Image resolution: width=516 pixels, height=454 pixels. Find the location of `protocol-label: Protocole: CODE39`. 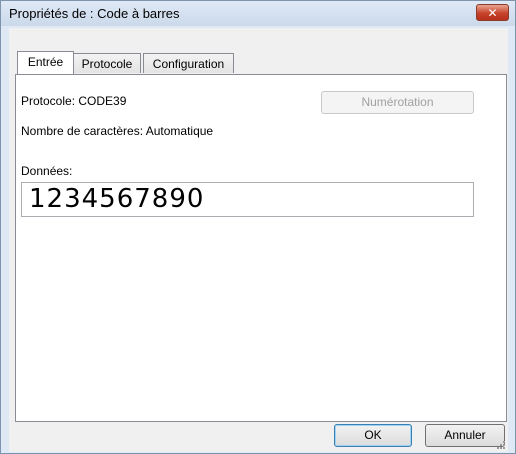

protocol-label: Protocole: CODE39 is located at coordinates (74, 101).